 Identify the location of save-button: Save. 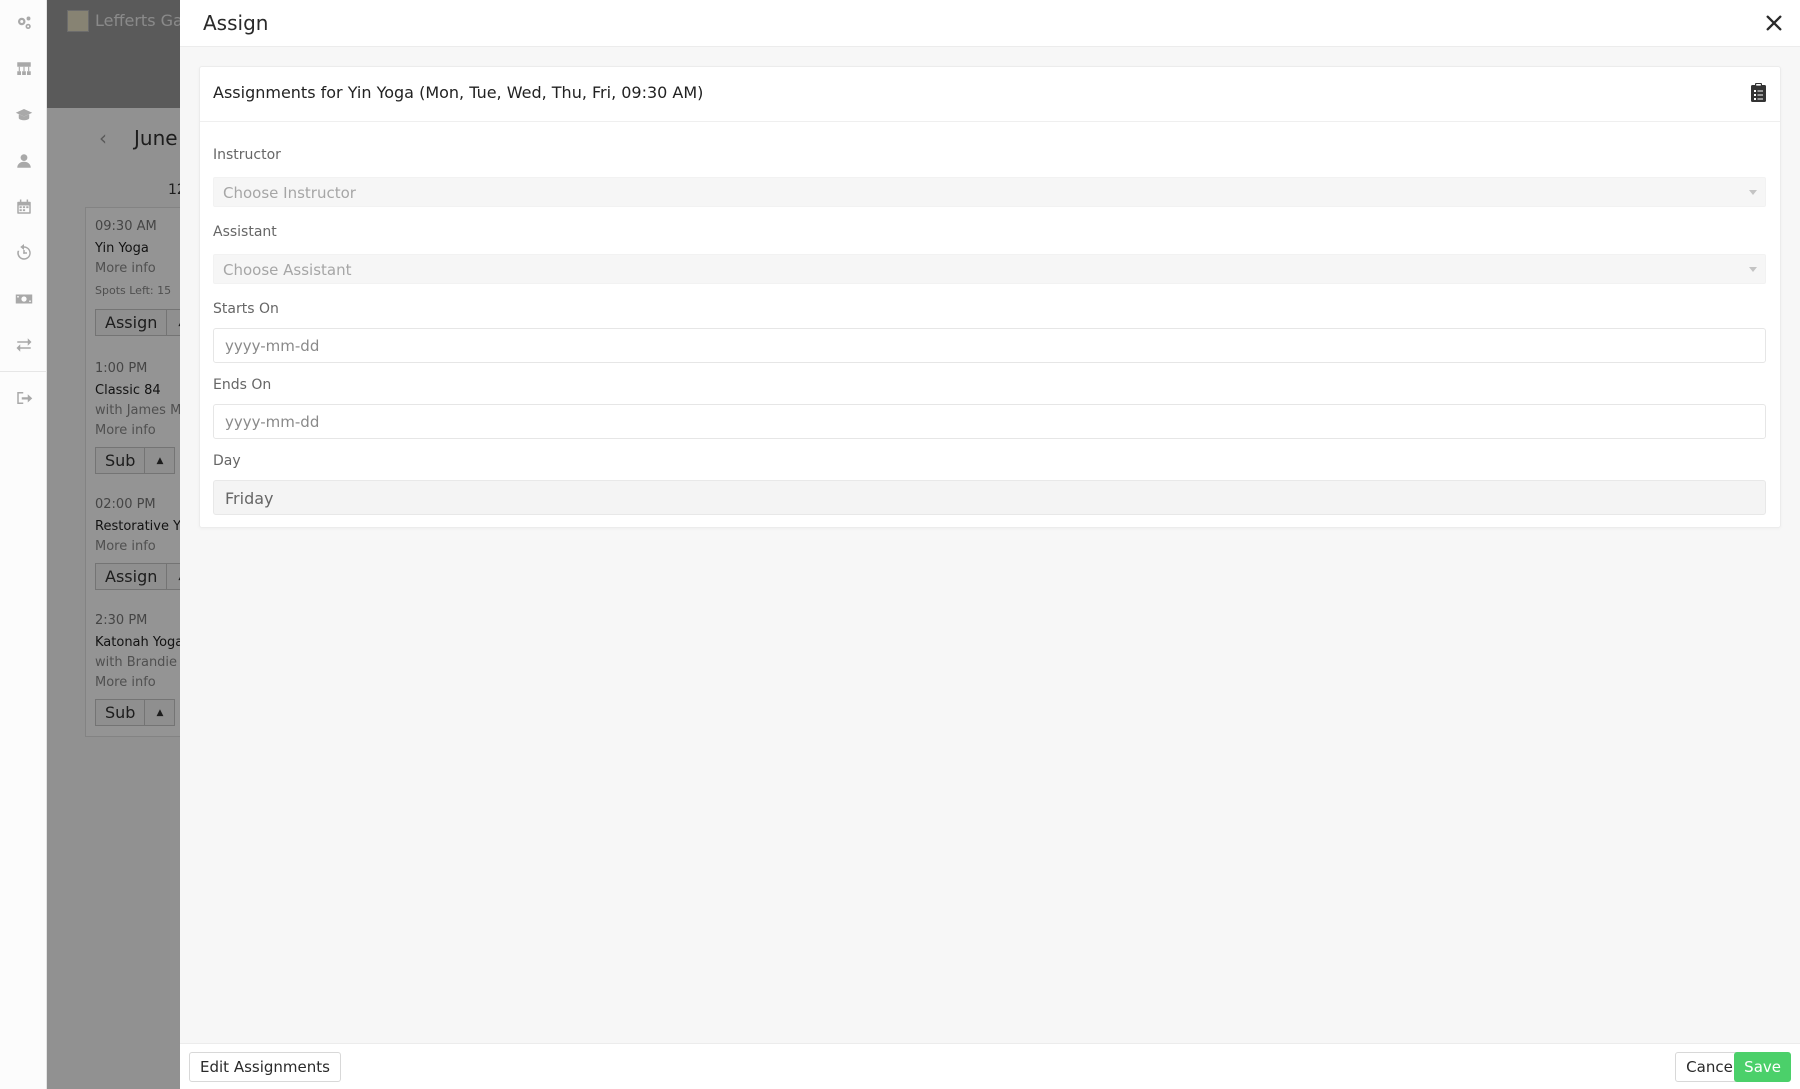
(1762, 1067).